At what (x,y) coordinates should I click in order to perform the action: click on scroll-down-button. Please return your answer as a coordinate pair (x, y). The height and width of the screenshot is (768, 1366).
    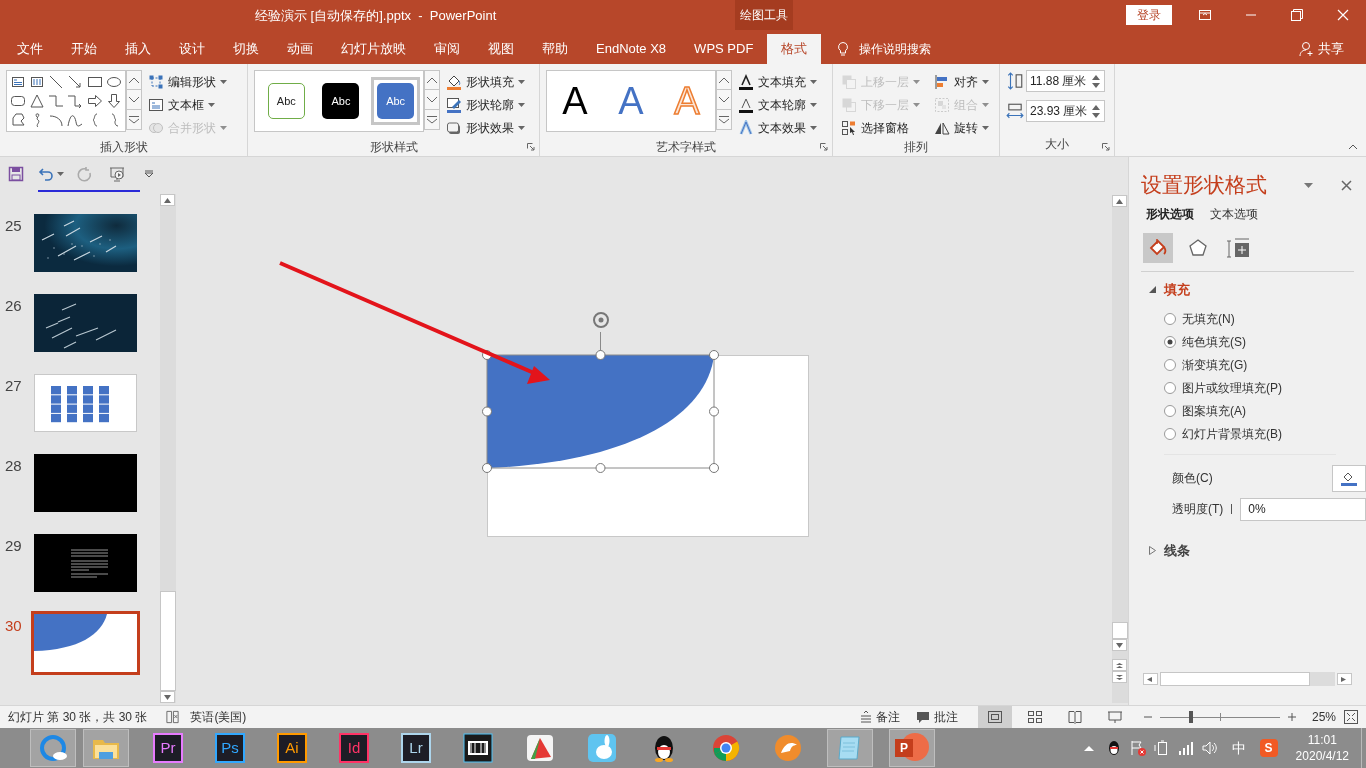
    Looking at the image, I should click on (1119, 645).